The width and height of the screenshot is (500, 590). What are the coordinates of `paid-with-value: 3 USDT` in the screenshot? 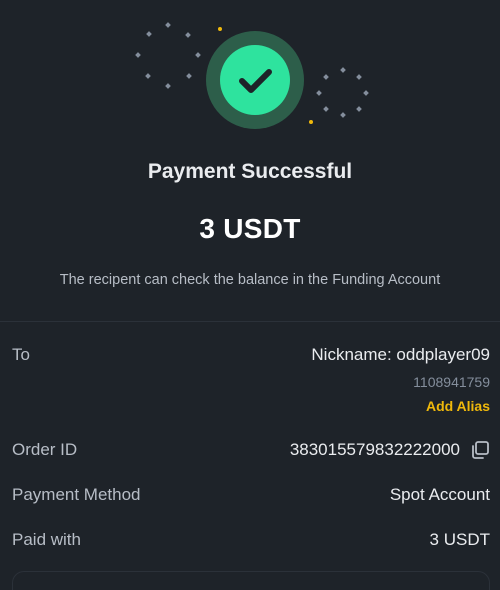 It's located at (459, 539).